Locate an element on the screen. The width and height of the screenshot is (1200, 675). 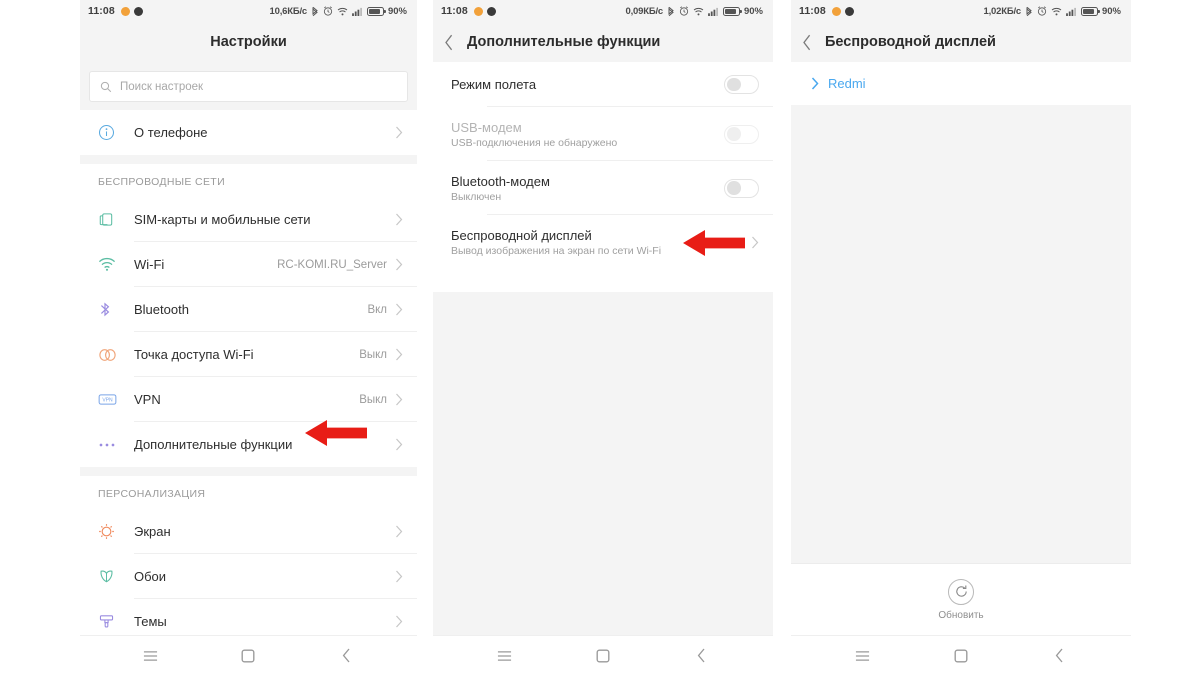
settings-row-airplane-mode: Режим полета is located at coordinates (603, 84).